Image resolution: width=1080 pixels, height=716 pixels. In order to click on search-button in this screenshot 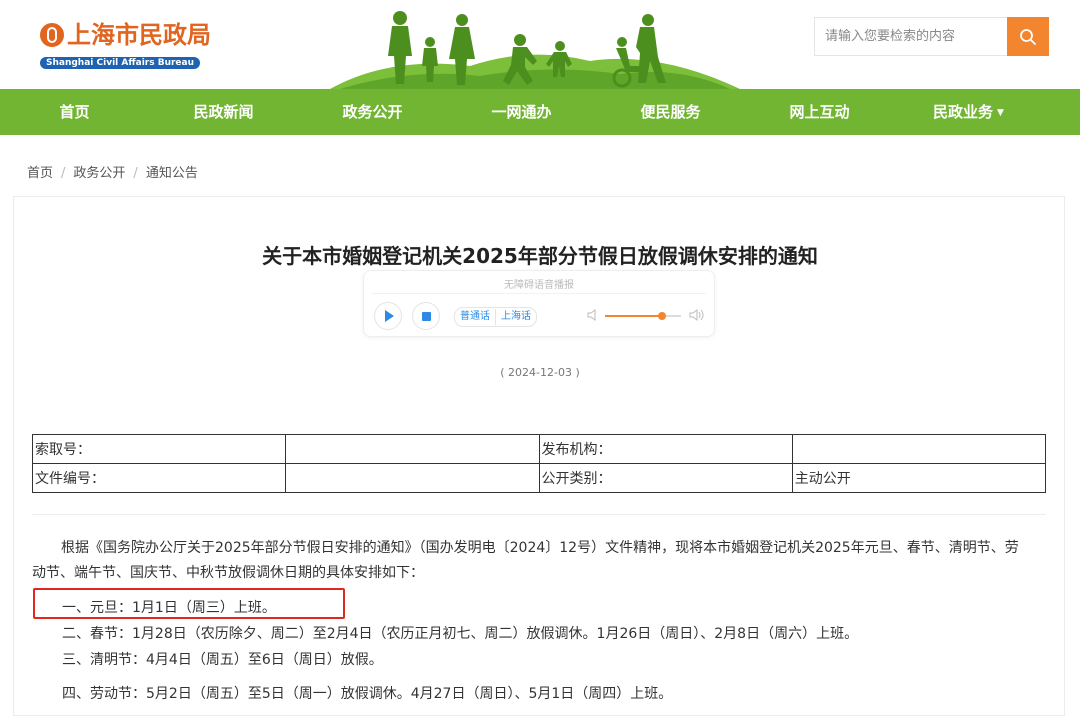, I will do `click(1028, 36)`.